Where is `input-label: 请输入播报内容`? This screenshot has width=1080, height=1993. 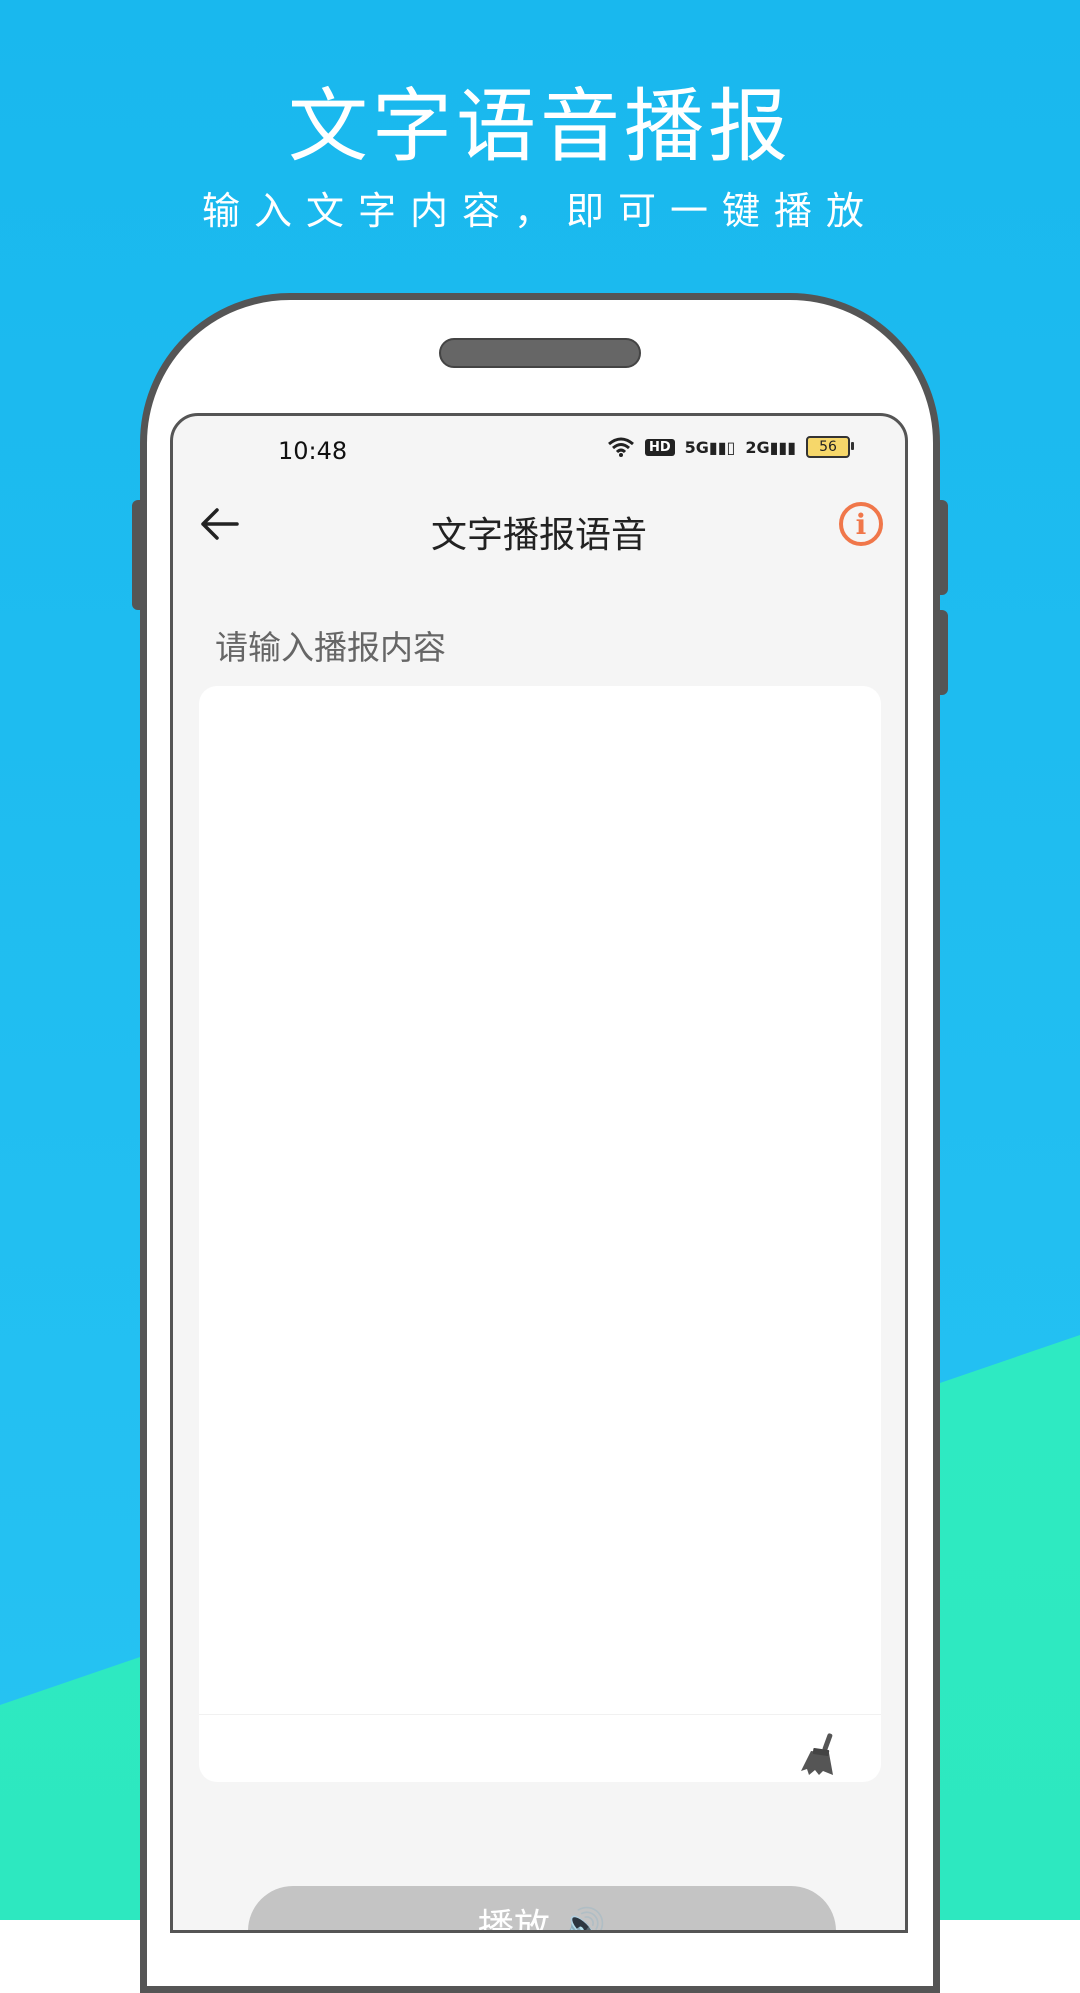 input-label: 请输入播报内容 is located at coordinates (330, 647).